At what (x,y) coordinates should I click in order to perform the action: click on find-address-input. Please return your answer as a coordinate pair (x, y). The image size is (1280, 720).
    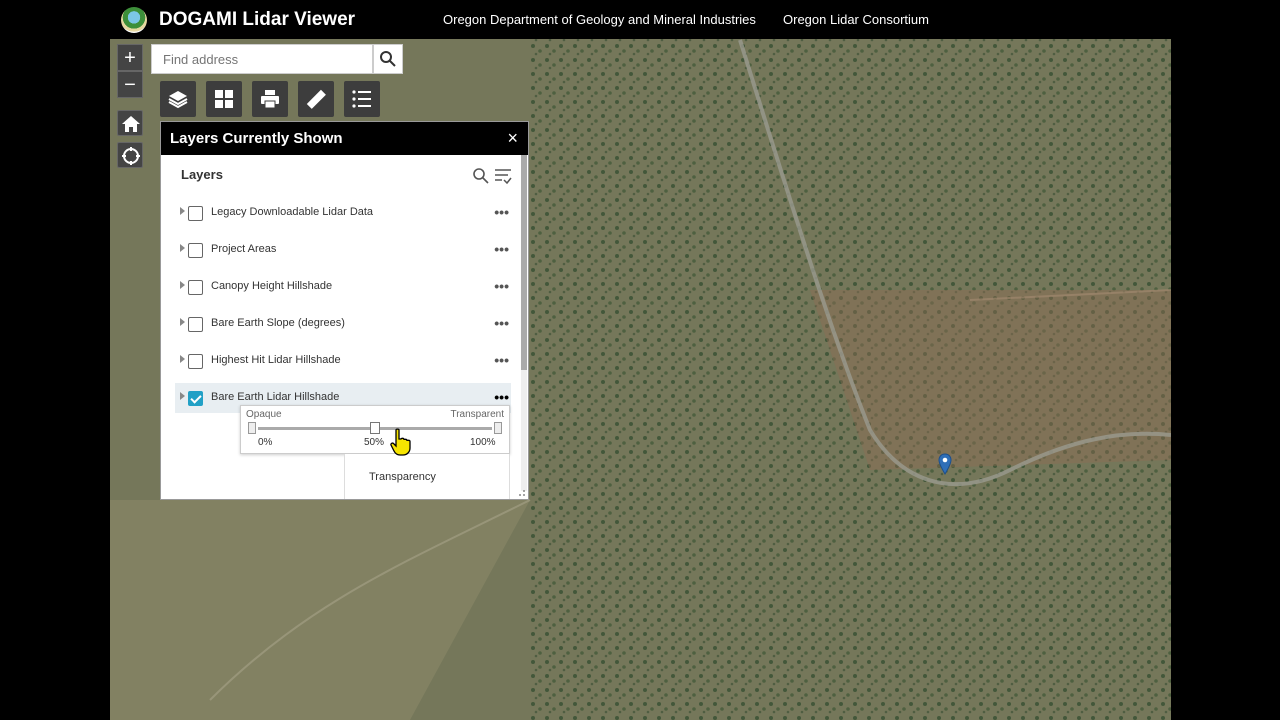
    Looking at the image, I should click on (262, 59).